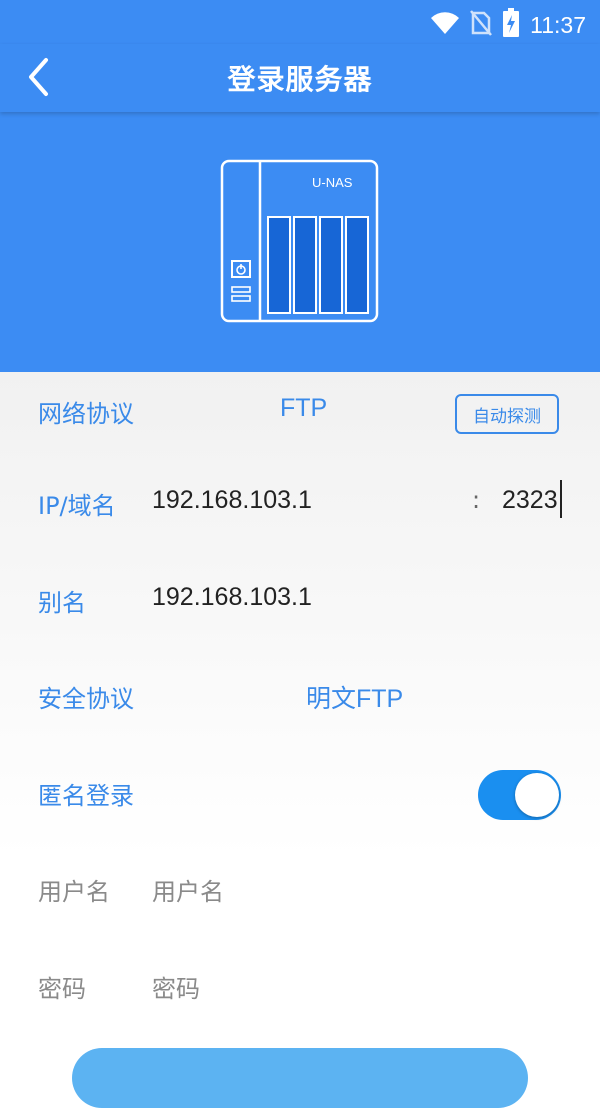 Image resolution: width=600 pixels, height=1108 pixels. I want to click on login-button, so click(300, 1078).